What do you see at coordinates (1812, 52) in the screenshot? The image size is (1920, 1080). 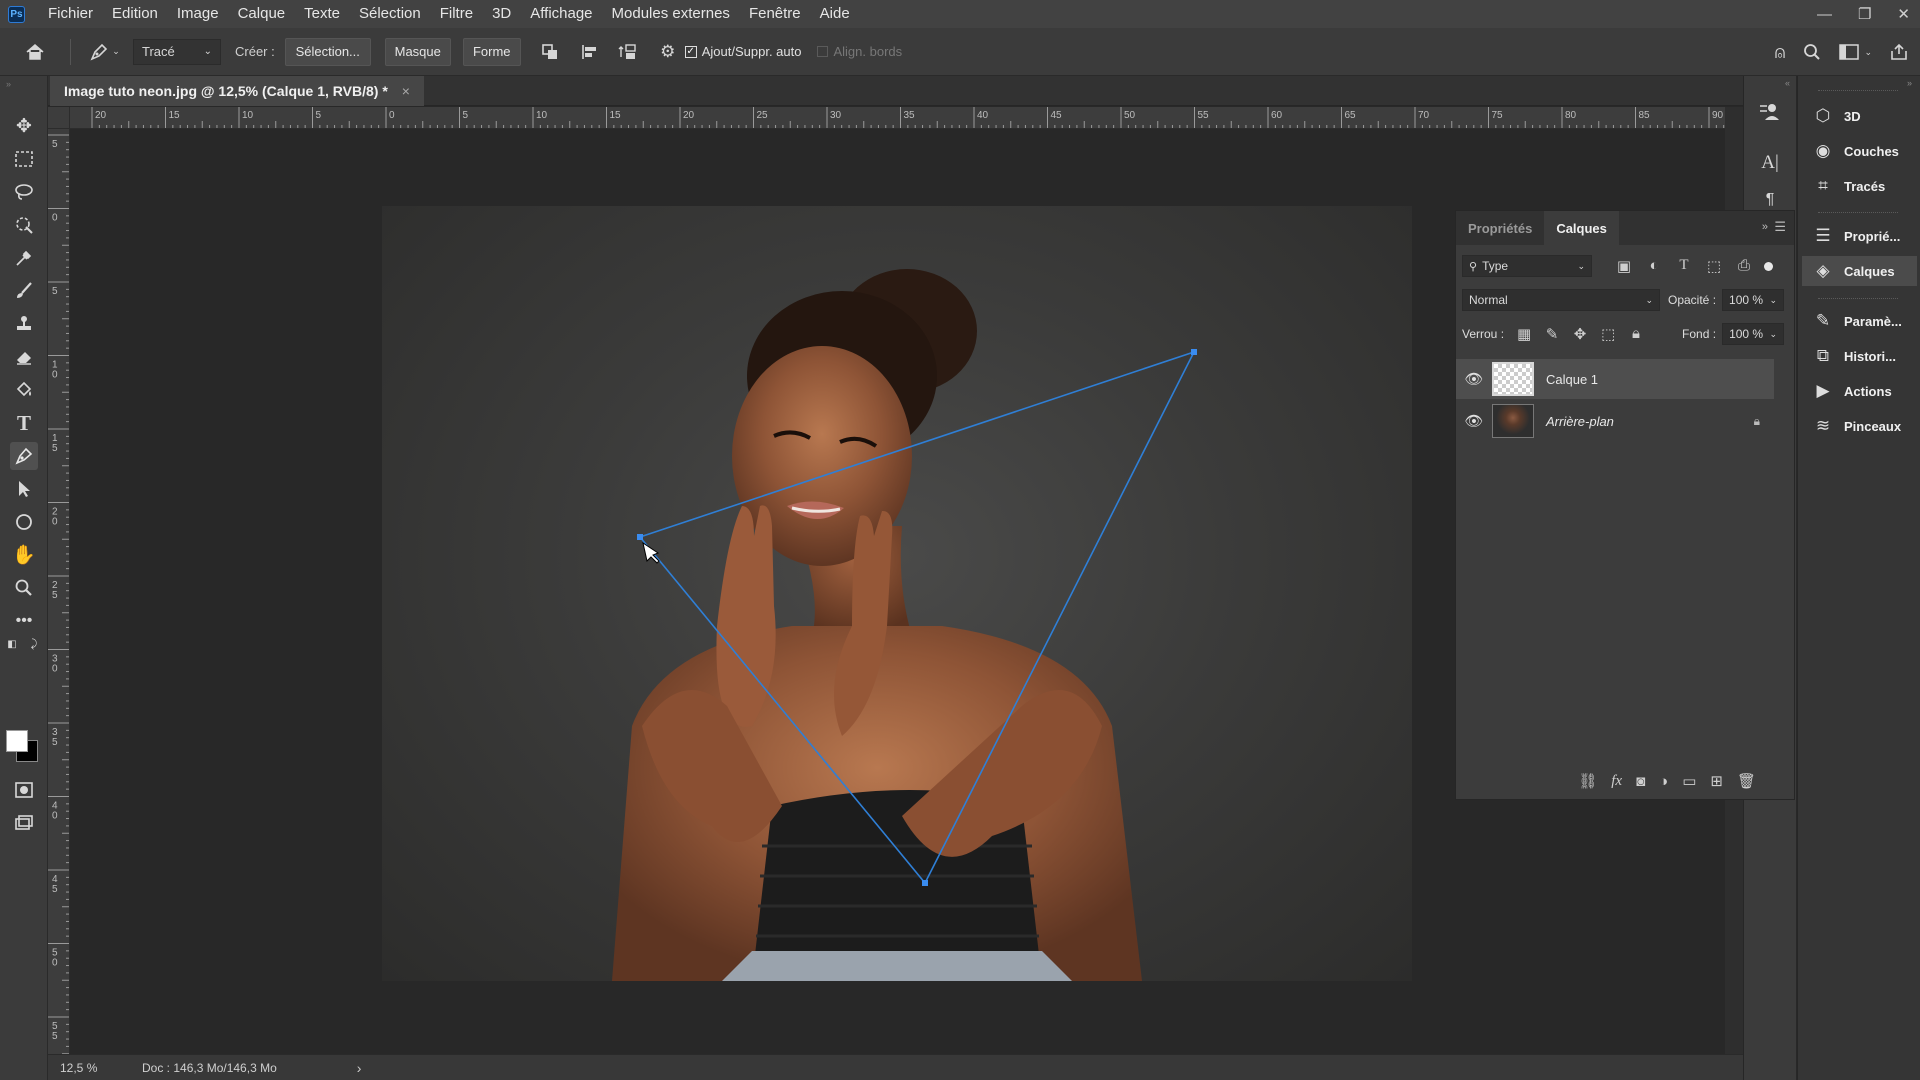 I see `search-icon` at bounding box center [1812, 52].